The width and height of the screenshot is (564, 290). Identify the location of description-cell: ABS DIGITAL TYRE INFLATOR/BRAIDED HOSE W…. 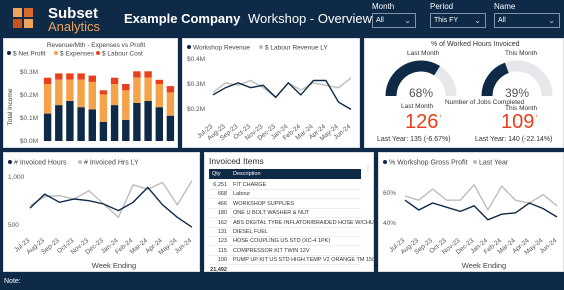
(307, 222).